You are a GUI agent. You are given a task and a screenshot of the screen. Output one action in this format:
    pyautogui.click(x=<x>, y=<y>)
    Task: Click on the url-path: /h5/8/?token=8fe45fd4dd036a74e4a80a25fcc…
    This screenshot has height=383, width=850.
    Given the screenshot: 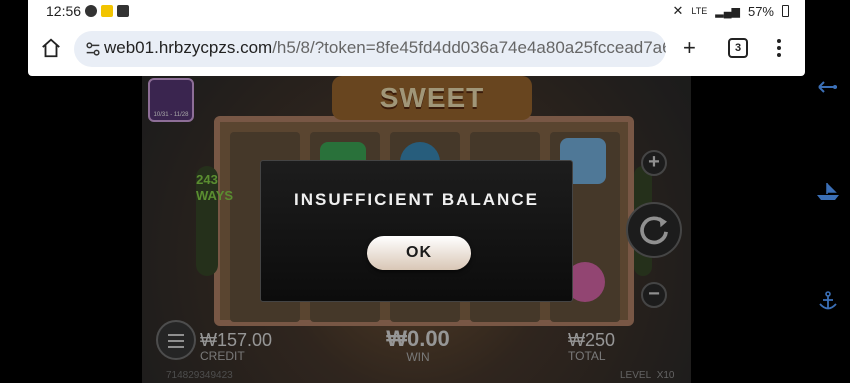 What is the action you would take?
    pyautogui.click(x=469, y=47)
    